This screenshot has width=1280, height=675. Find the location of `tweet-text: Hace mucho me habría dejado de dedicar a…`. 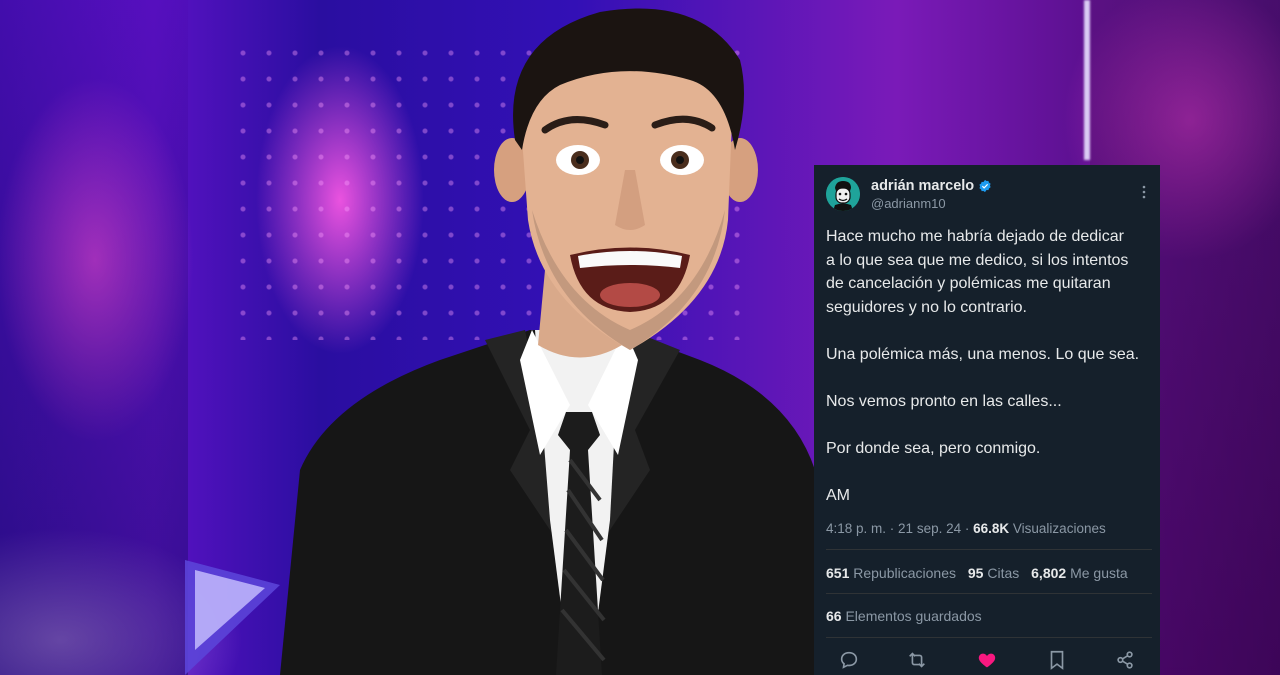

tweet-text: Hace mucho me habría dejado de dedicar a… is located at coordinates (986, 378).